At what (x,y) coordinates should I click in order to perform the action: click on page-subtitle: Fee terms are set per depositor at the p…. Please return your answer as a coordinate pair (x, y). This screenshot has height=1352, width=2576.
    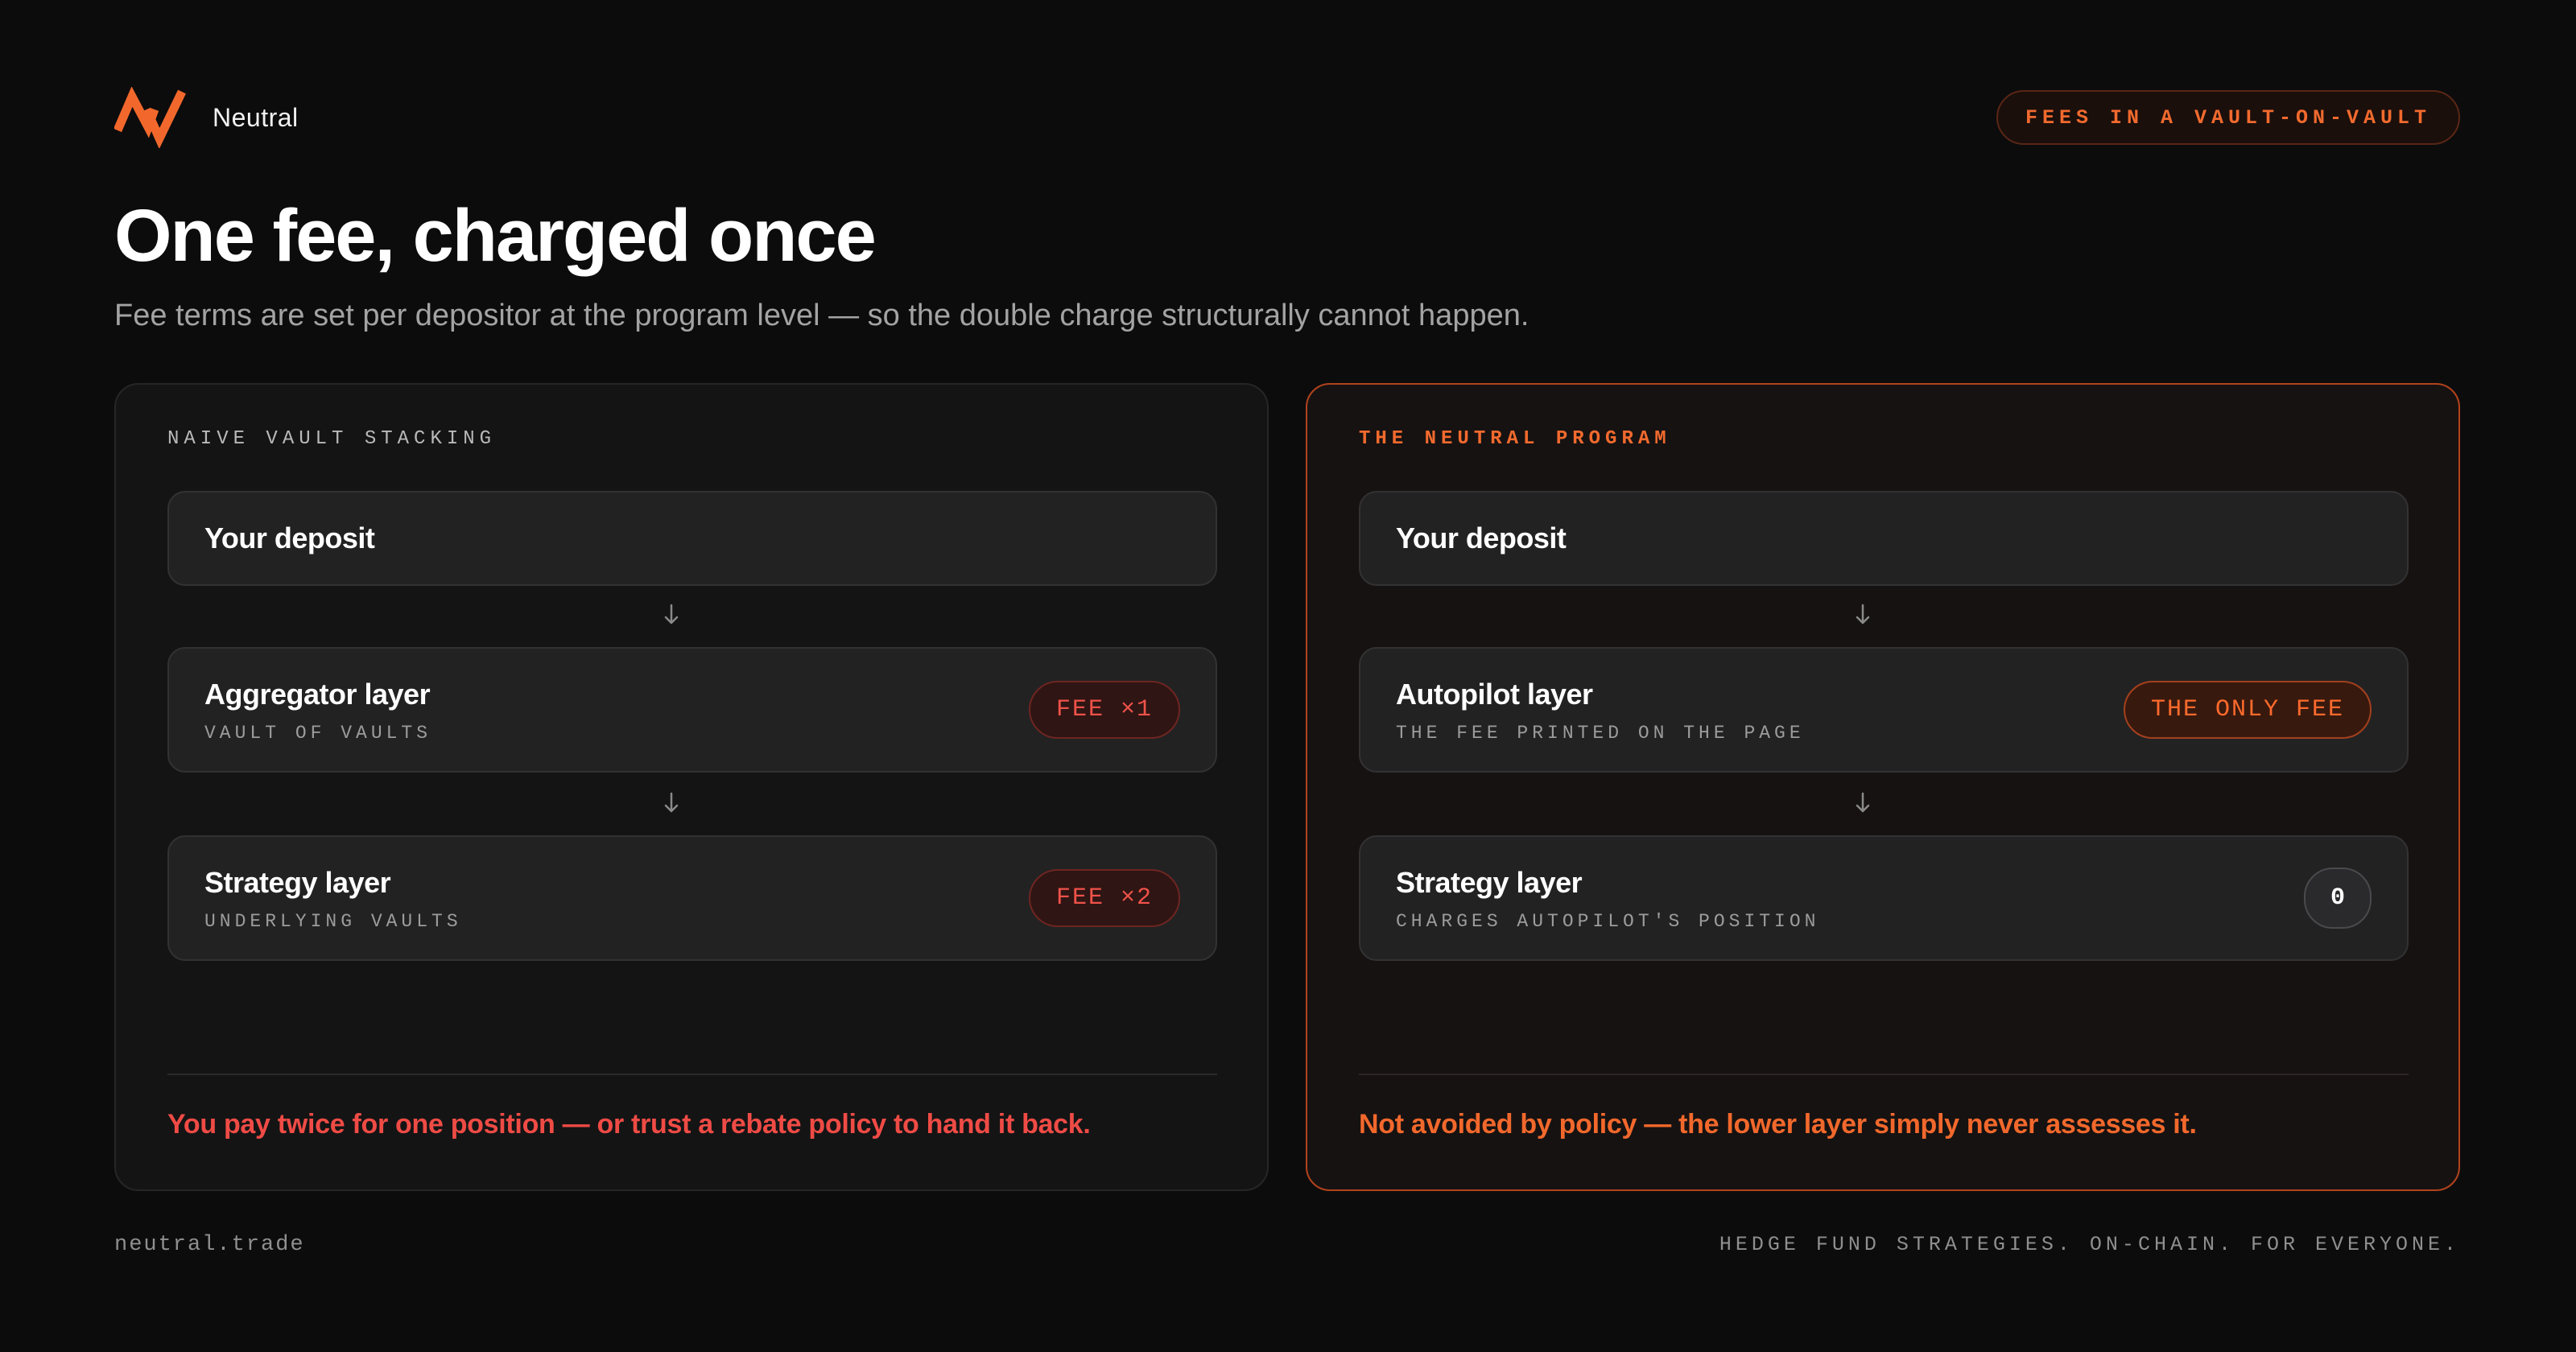
    Looking at the image, I should click on (822, 315).